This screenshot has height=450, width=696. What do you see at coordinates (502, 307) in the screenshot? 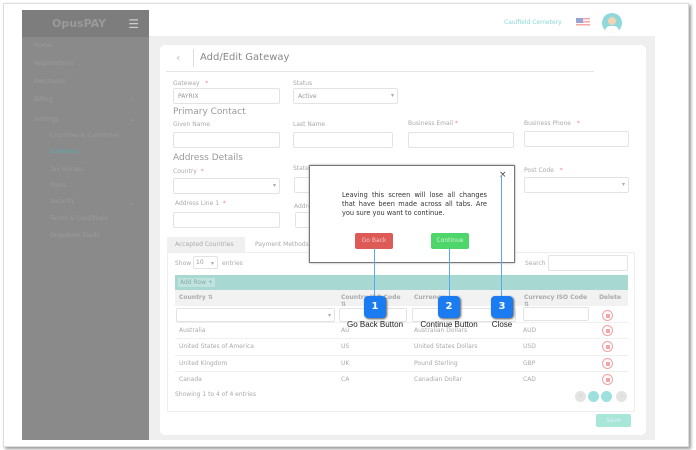
I see `callout-badge: 3` at bounding box center [502, 307].